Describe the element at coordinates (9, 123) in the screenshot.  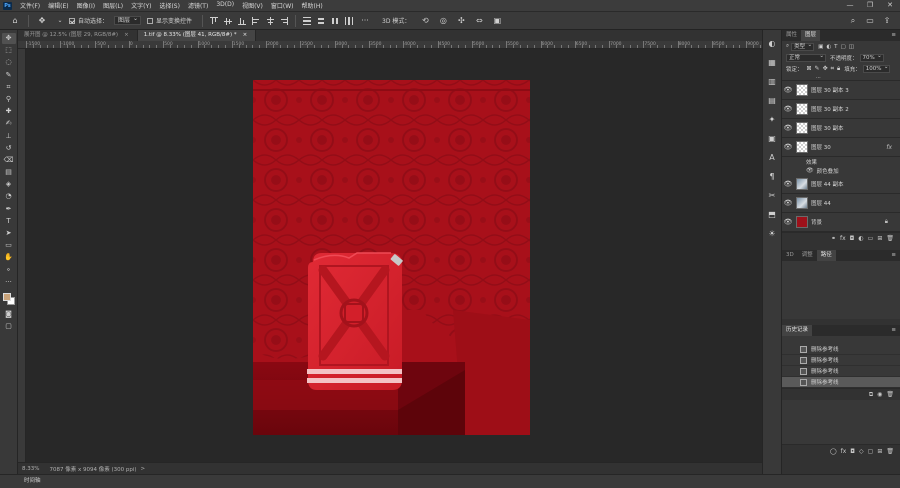
I see `brush-tool-icon: ✍` at that location.